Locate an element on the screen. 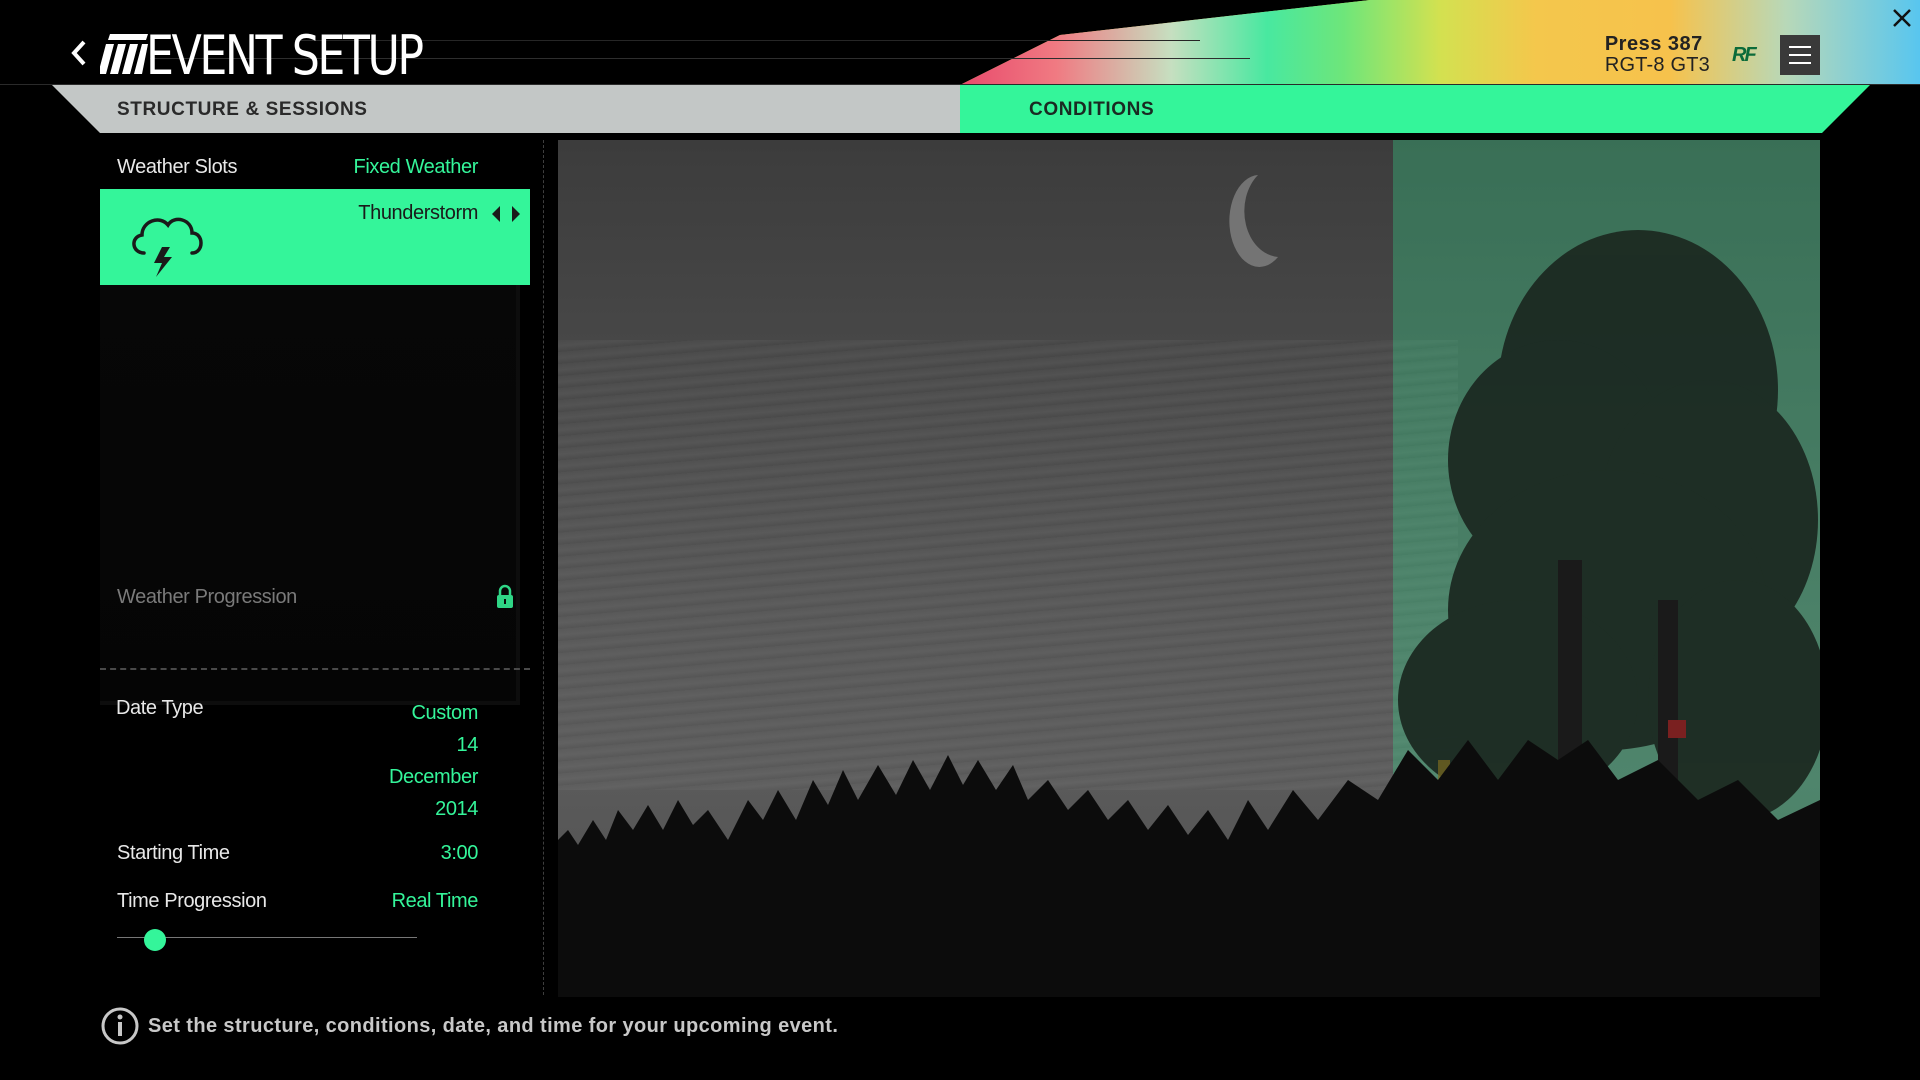 Image resolution: width=1920 pixels, height=1080 pixels. info-icon is located at coordinates (120, 1026).